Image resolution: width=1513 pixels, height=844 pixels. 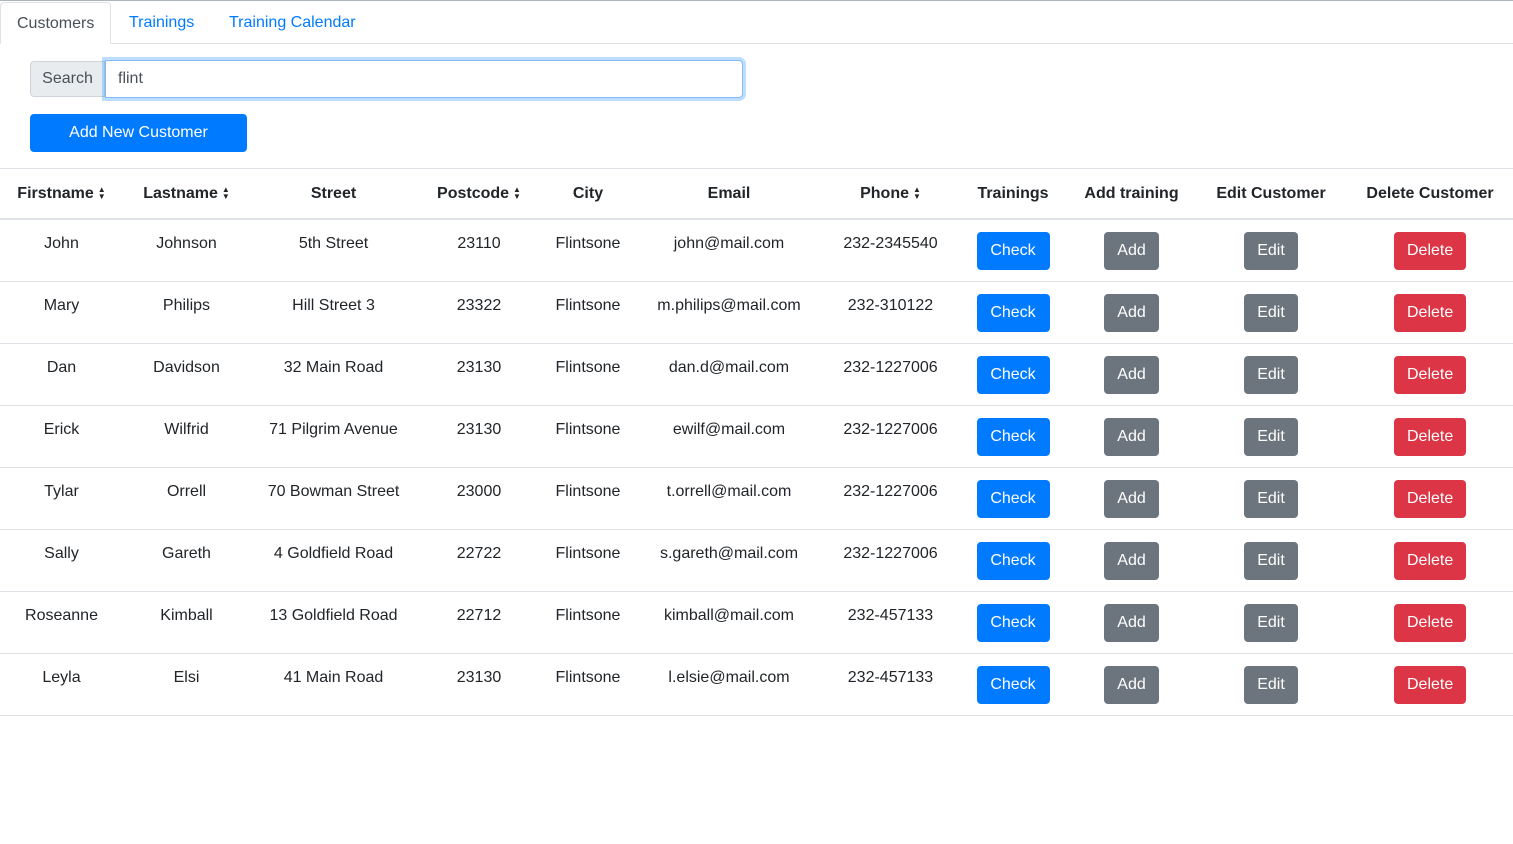 I want to click on cell-email: m.philips@mail.com, so click(x=729, y=312).